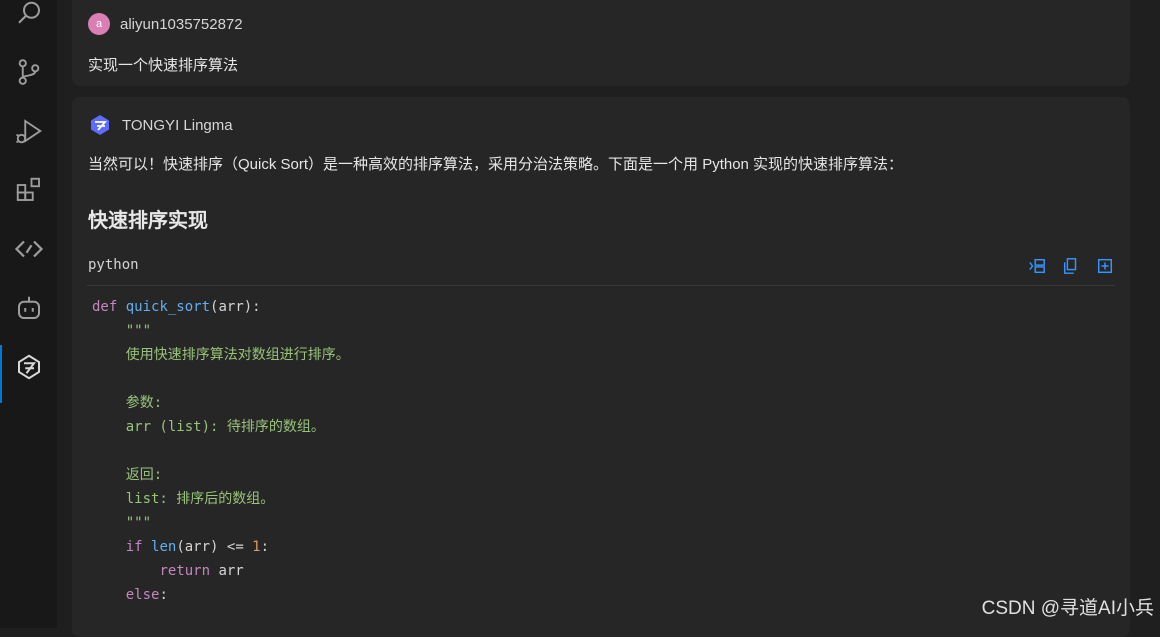 The image size is (1160, 637). What do you see at coordinates (221, 355) in the screenshot?
I see `code-line: 使用快速排序算法对数组进行排序。` at bounding box center [221, 355].